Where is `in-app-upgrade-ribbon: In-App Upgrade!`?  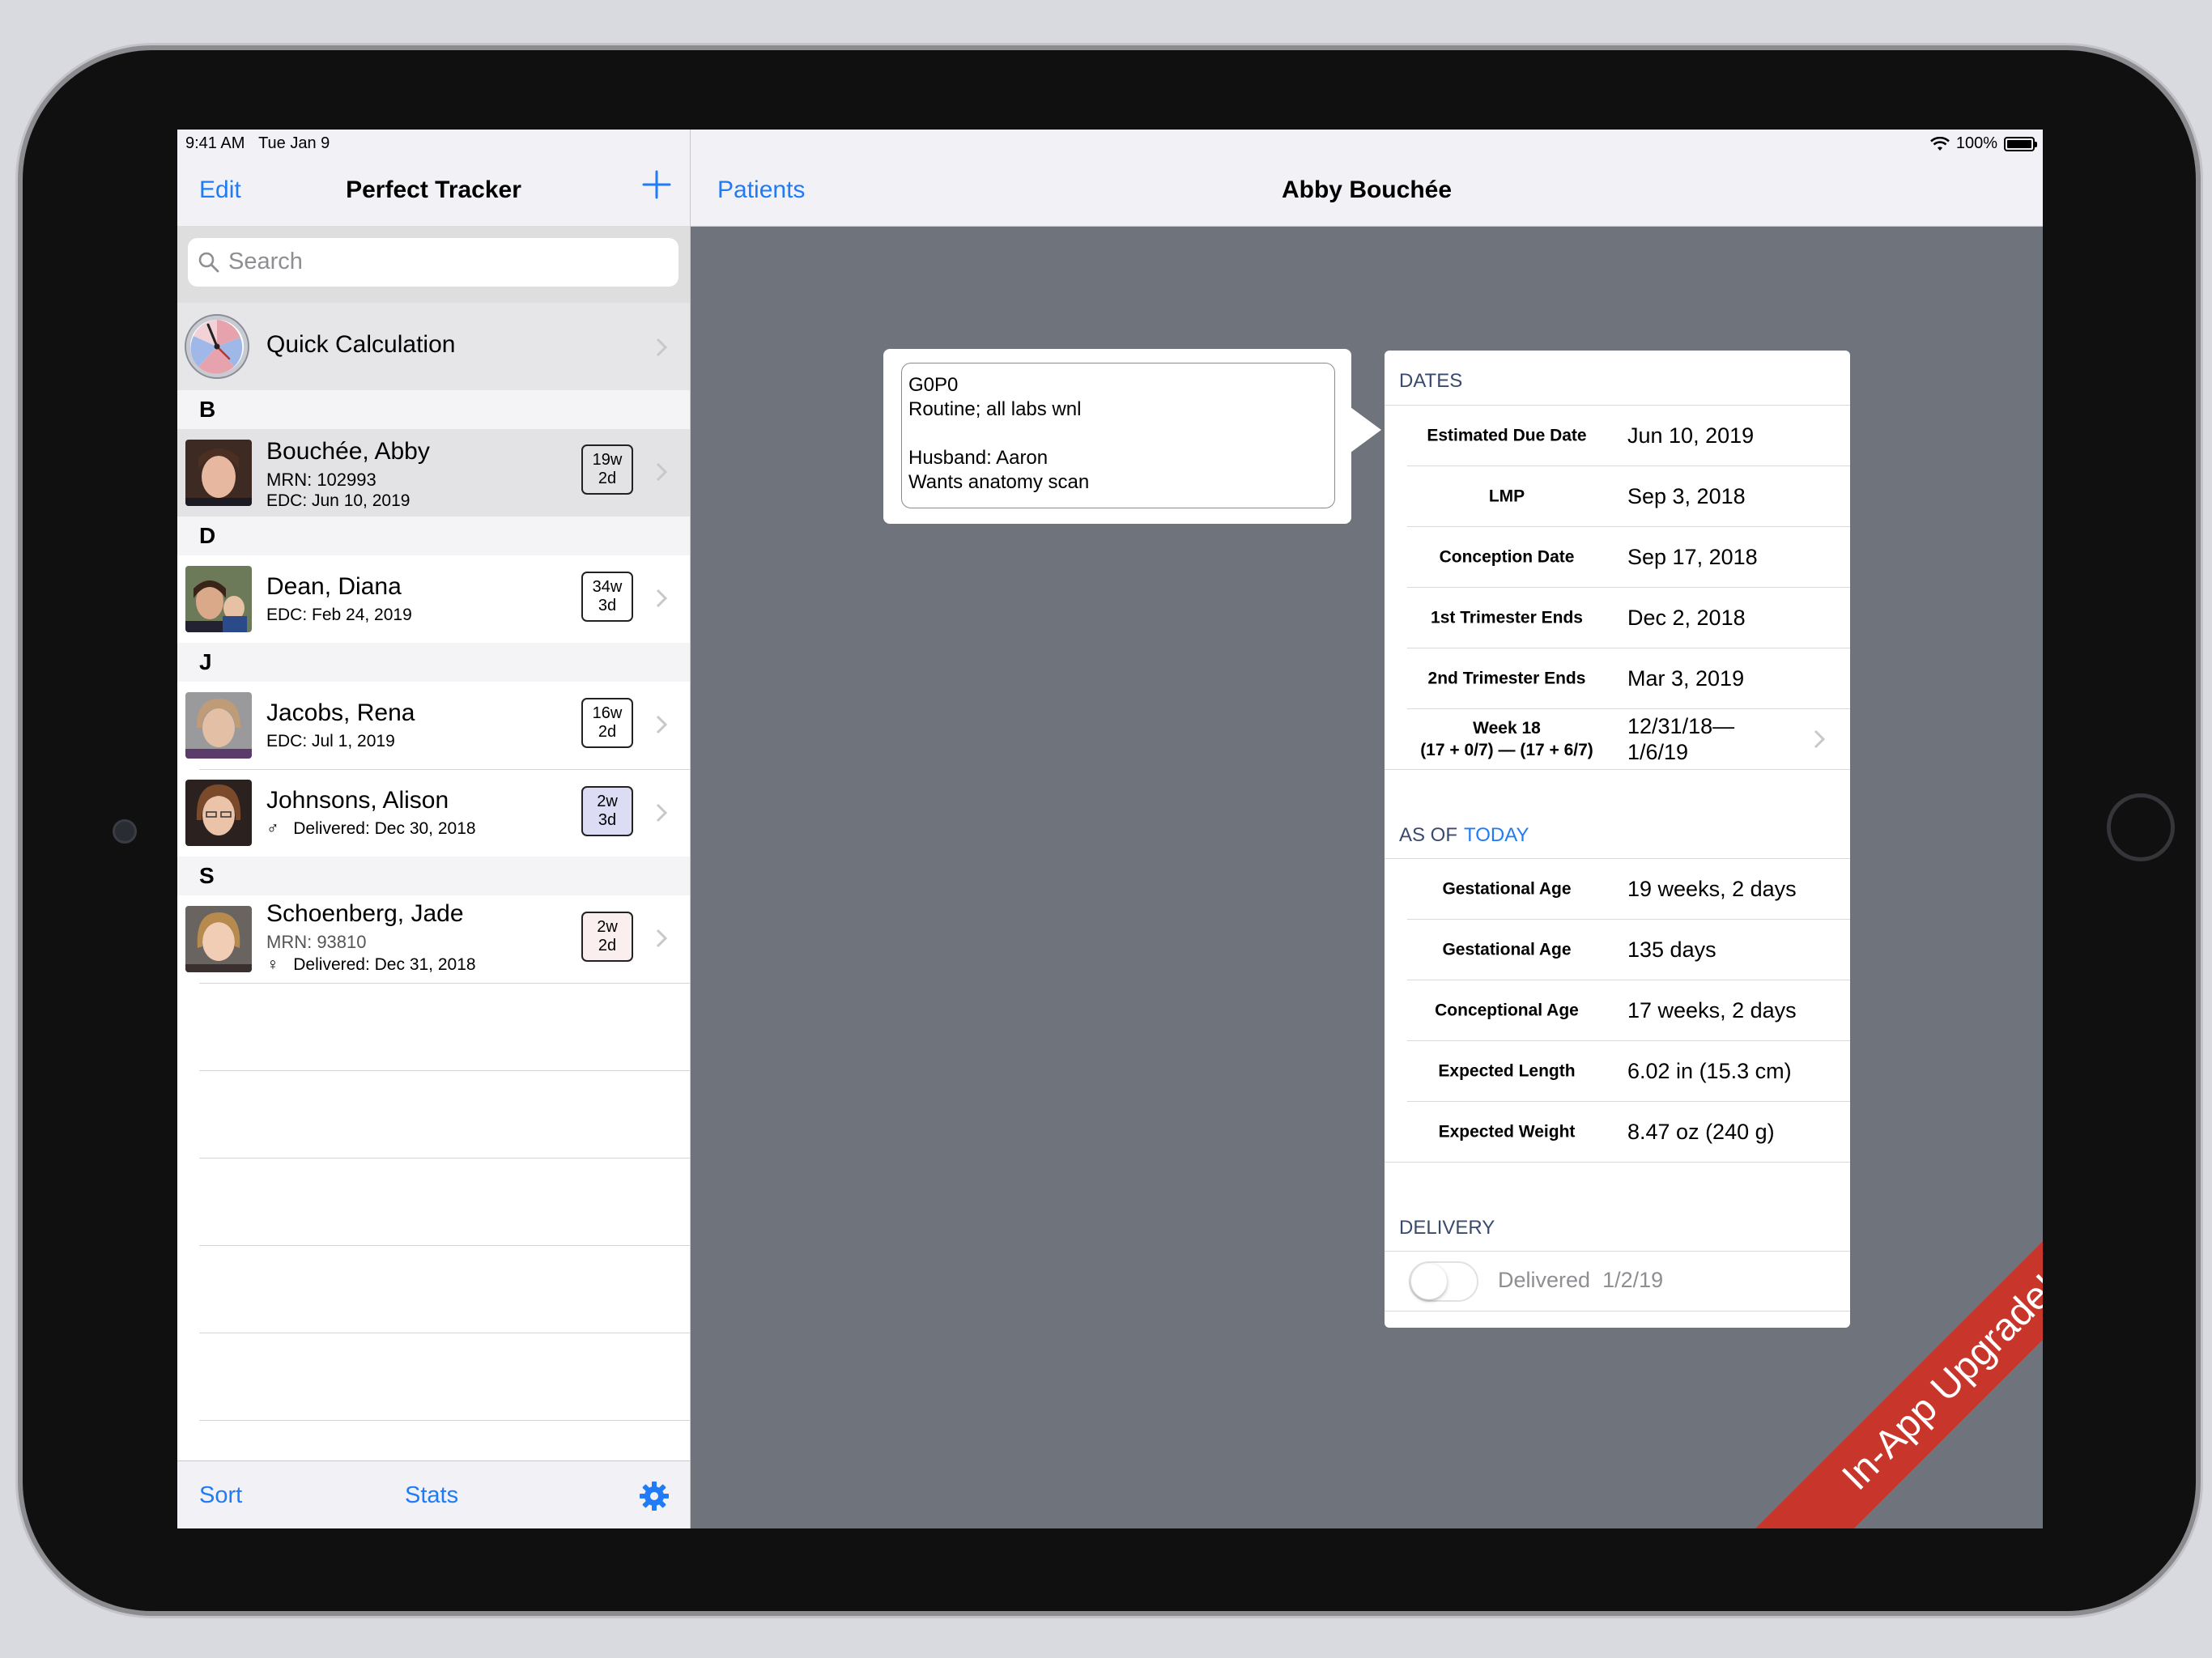 in-app-upgrade-ribbon: In-App Upgrade! is located at coordinates (1896, 1367).